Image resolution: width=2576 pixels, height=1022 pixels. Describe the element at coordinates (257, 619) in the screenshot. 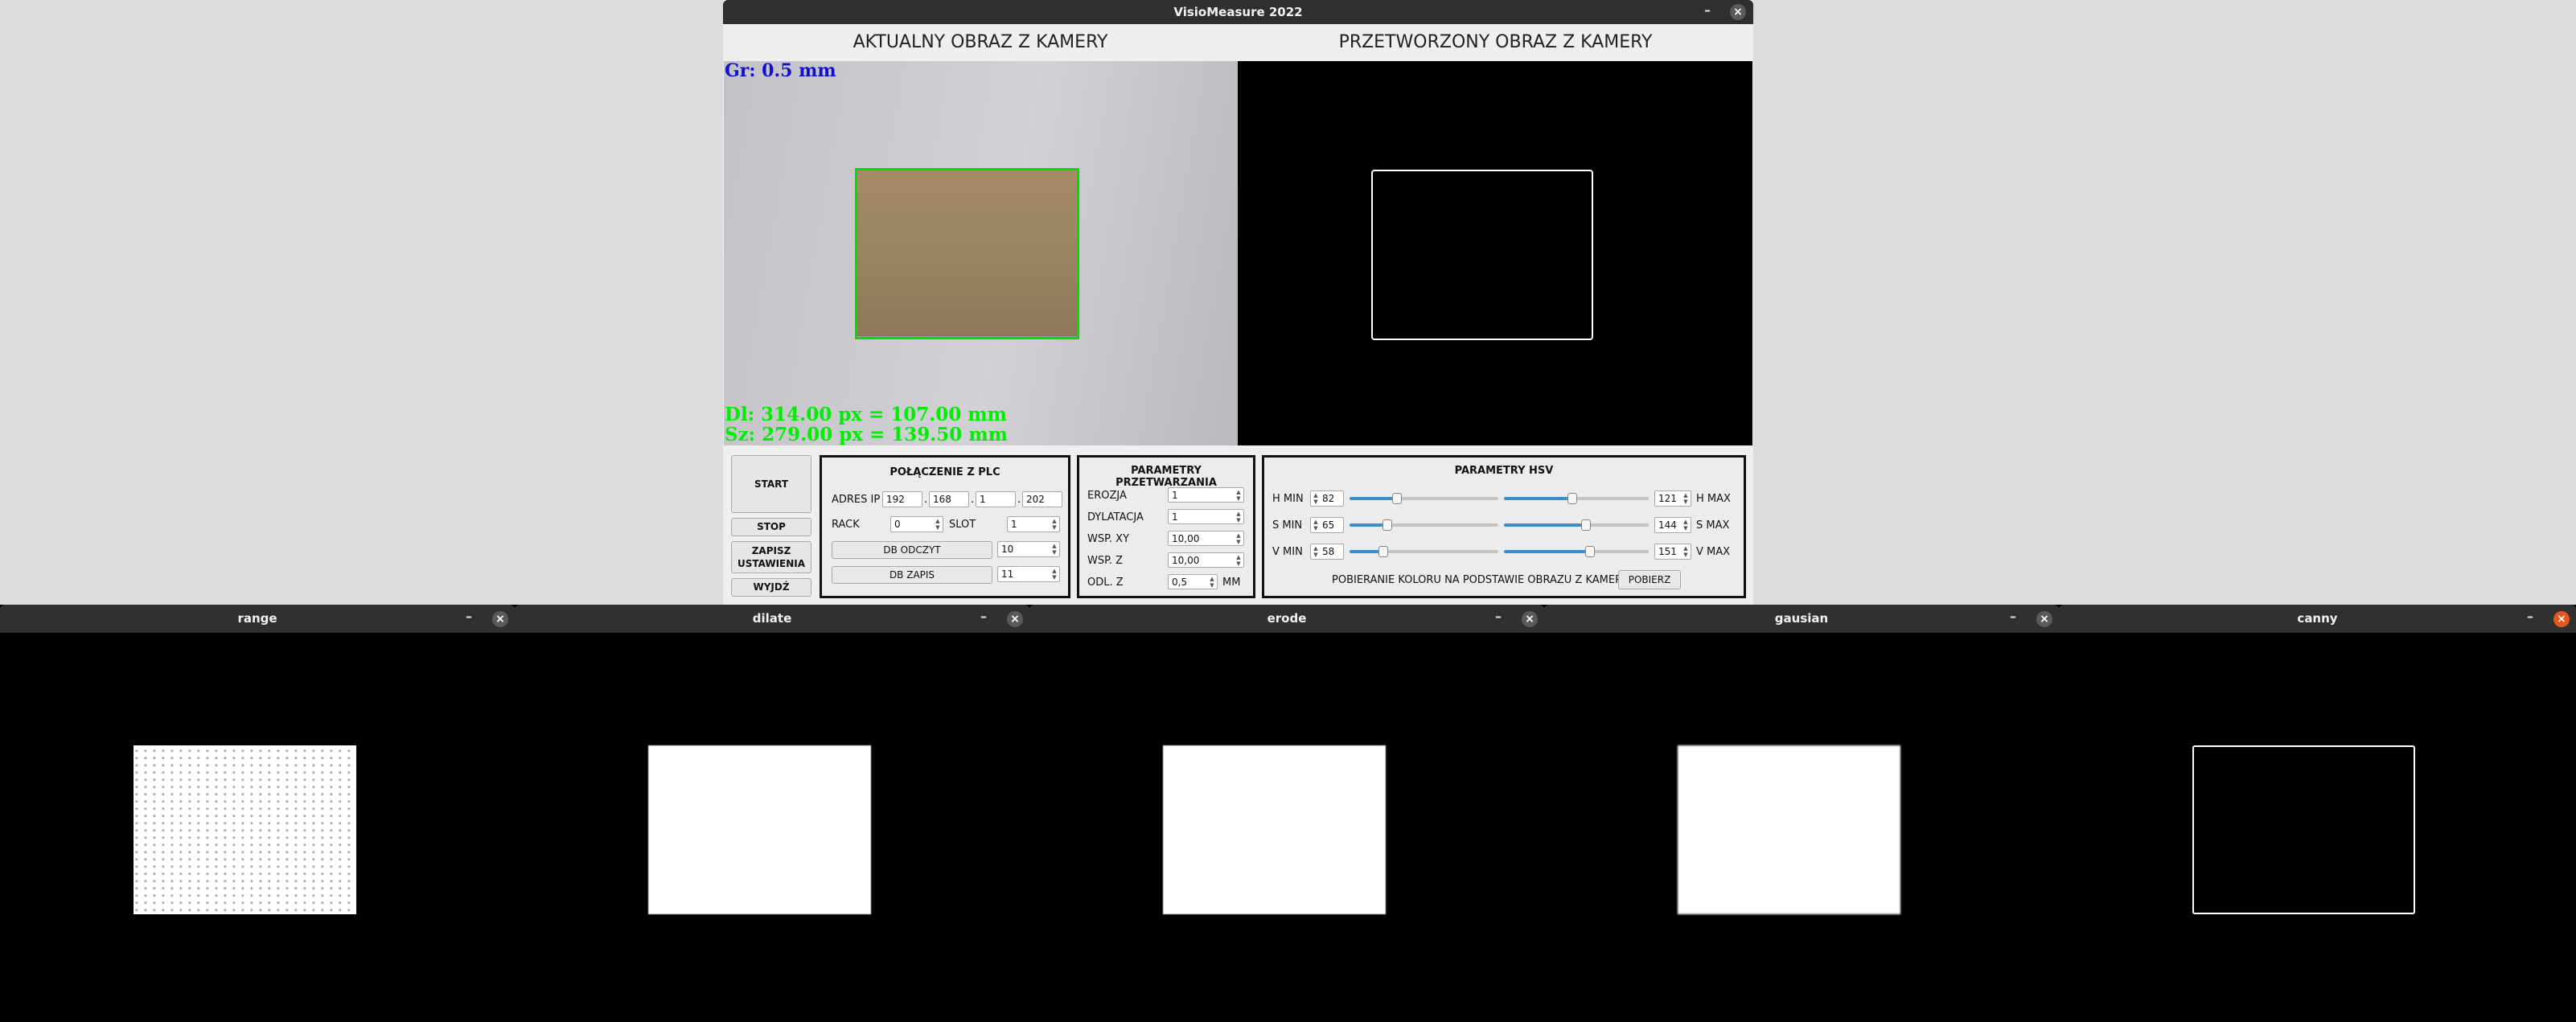

I see `range-titlebar: range – ×` at that location.